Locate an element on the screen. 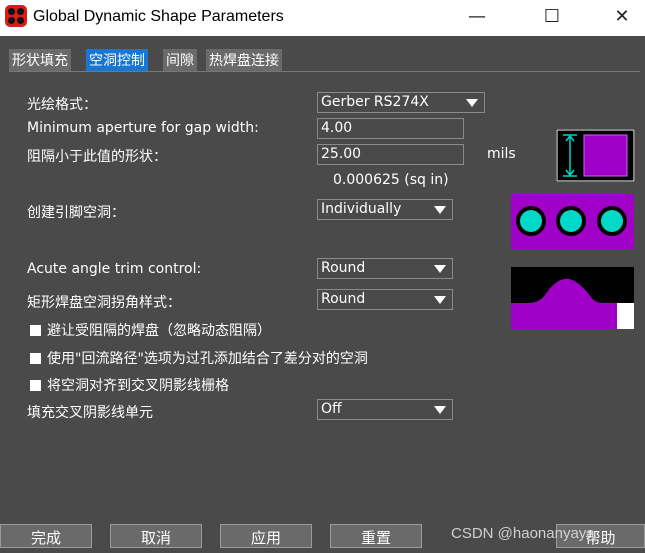  preview-edge is located at coordinates (625, 316).